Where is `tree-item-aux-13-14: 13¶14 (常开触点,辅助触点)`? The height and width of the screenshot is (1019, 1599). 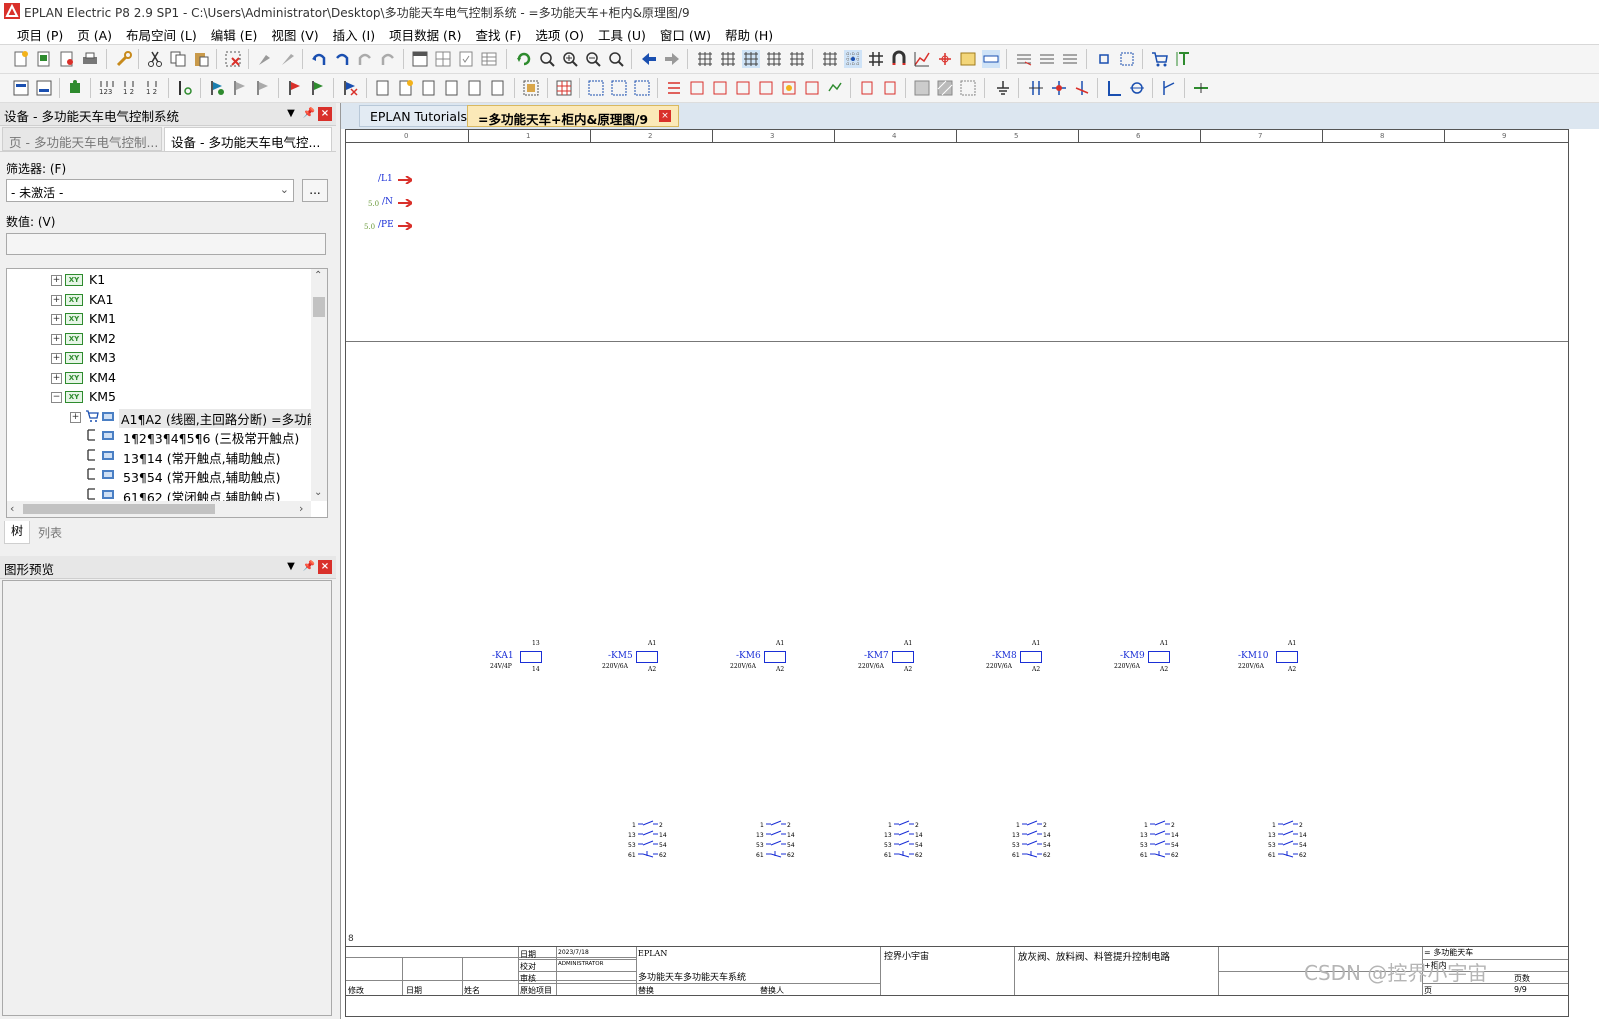 tree-item-aux-13-14: 13¶14 (常开触点,辅助触点) is located at coordinates (159, 456).